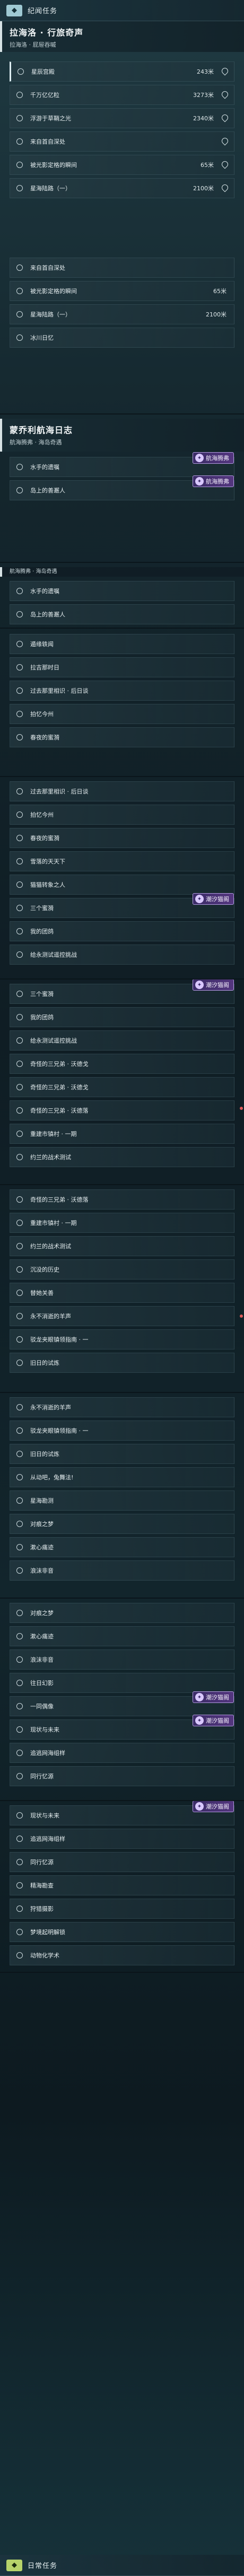 The width and height of the screenshot is (244, 2576). I want to click on task-row: 从动吧，兔舞法!, so click(122, 1477).